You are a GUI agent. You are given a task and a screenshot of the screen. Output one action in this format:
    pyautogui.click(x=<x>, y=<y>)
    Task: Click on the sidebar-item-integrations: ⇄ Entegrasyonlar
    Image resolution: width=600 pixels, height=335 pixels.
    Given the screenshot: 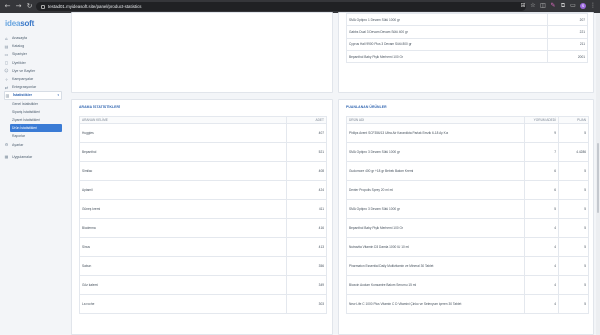 What is the action you would take?
    pyautogui.click(x=33, y=87)
    